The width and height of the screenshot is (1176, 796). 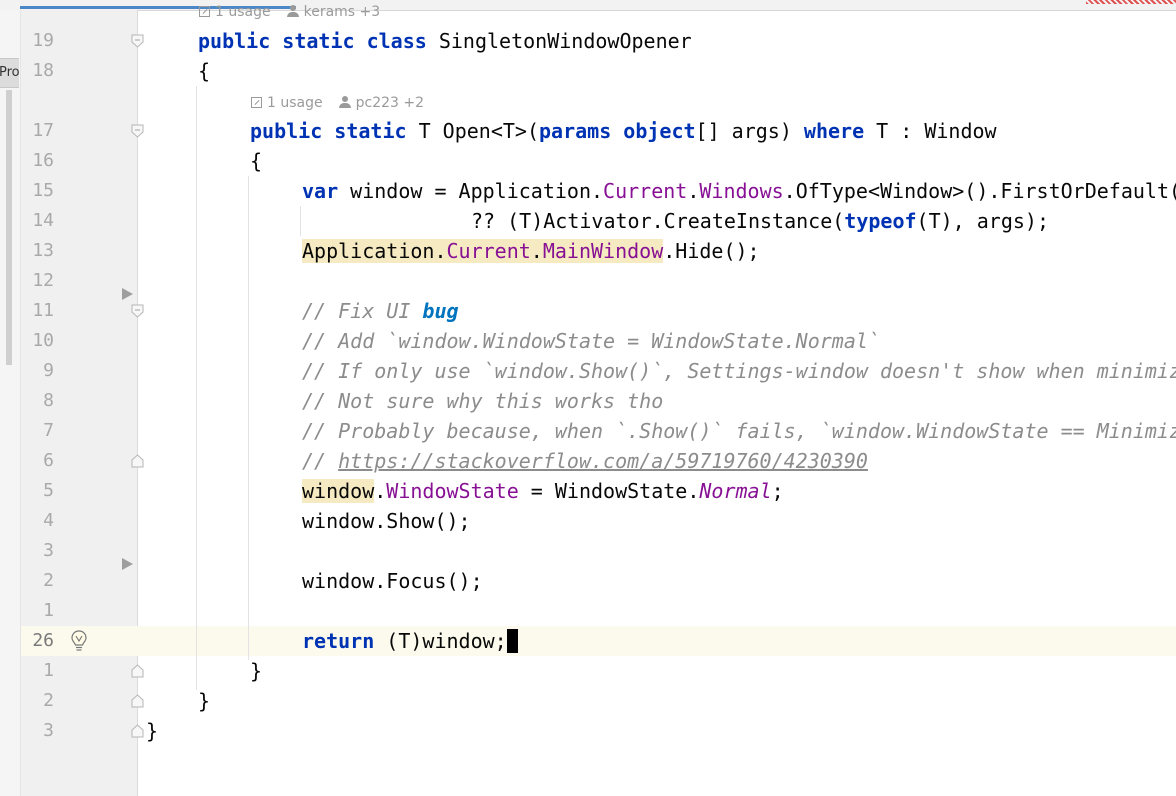 I want to click on code-token: Windows, so click(x=741, y=191).